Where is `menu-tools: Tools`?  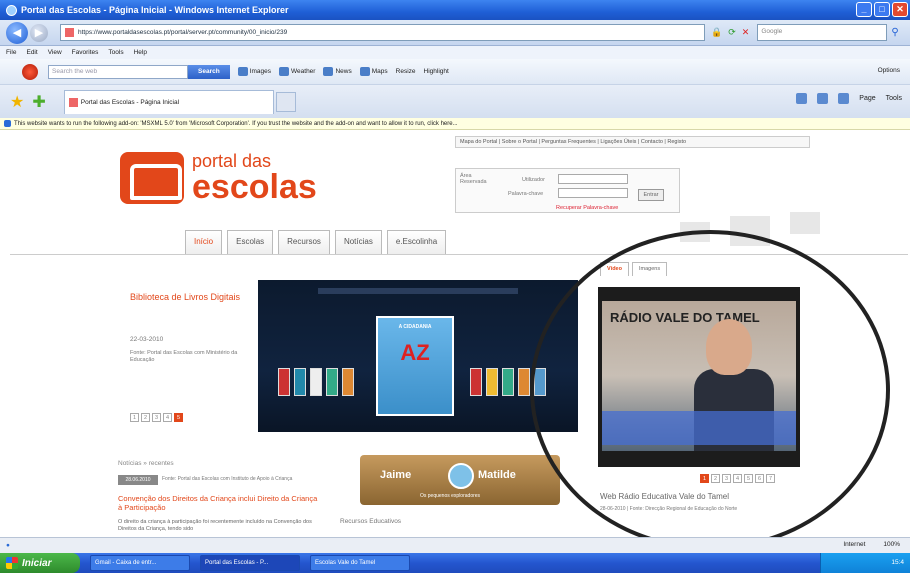 menu-tools: Tools is located at coordinates (115, 52).